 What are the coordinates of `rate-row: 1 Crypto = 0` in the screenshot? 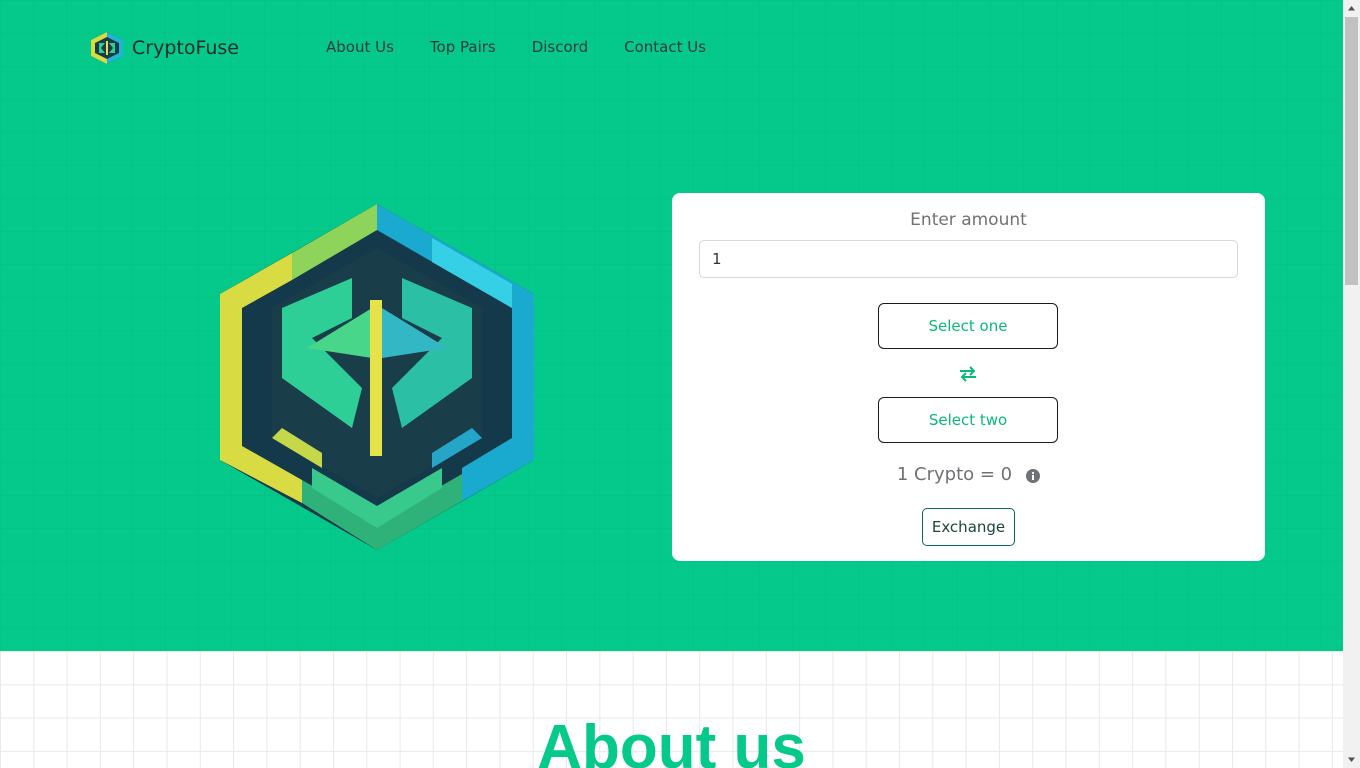 It's located at (968, 474).